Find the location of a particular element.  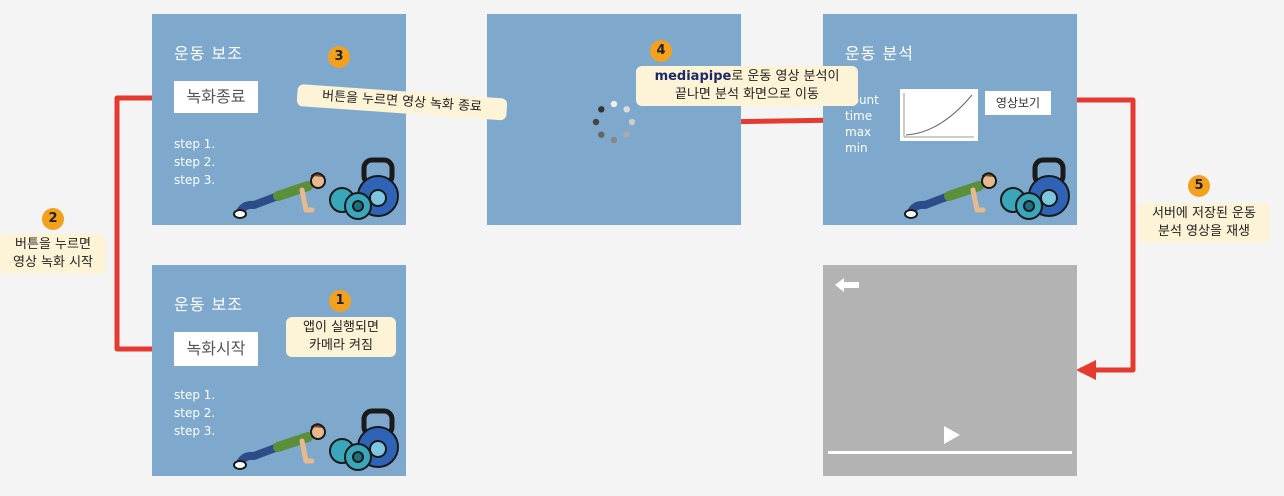

callout-1: 앱이 실행되면 카메라 켜짐 is located at coordinates (341, 337).